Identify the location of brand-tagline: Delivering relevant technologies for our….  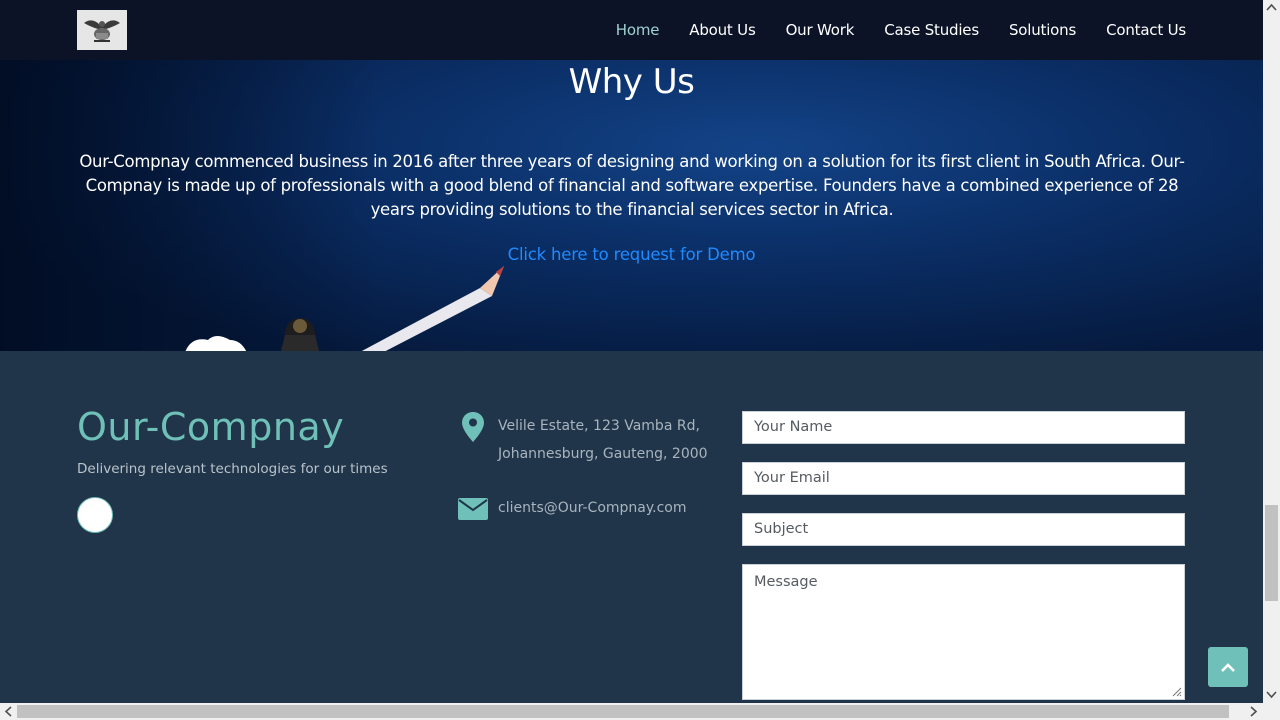
(232, 469).